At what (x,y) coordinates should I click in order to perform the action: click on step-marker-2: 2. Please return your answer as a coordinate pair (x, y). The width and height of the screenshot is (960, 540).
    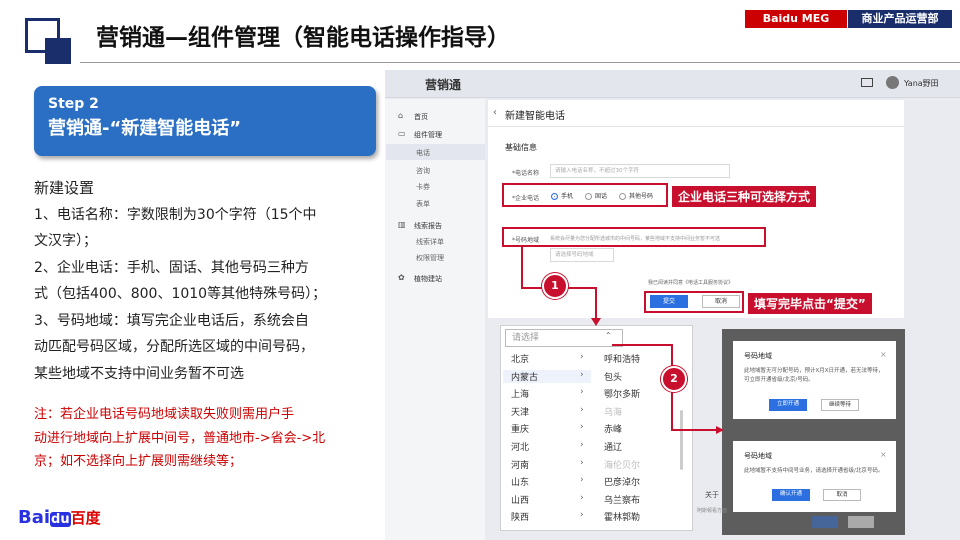
    Looking at the image, I should click on (674, 379).